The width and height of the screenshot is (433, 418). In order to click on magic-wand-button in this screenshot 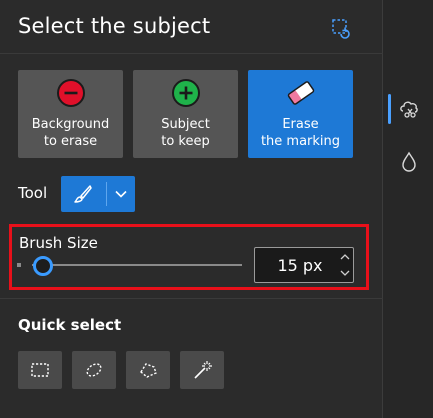, I will do `click(202, 370)`.